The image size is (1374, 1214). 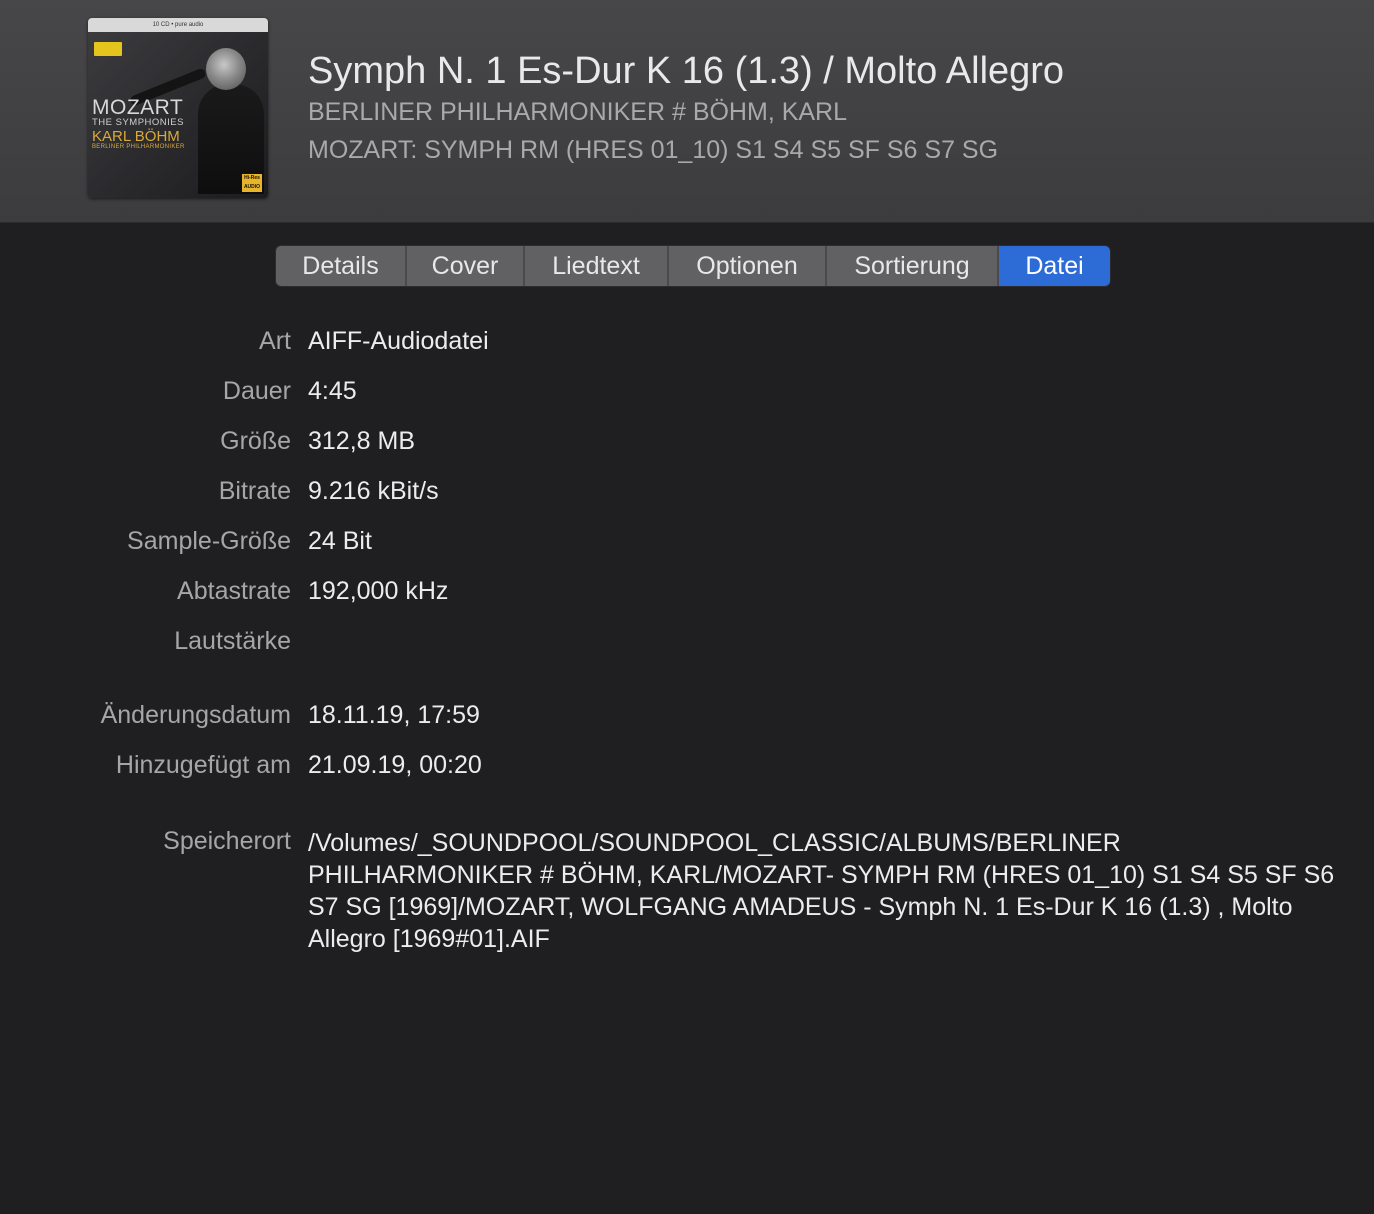 What do you see at coordinates (254, 491) in the screenshot?
I see `field-label: Bitrate` at bounding box center [254, 491].